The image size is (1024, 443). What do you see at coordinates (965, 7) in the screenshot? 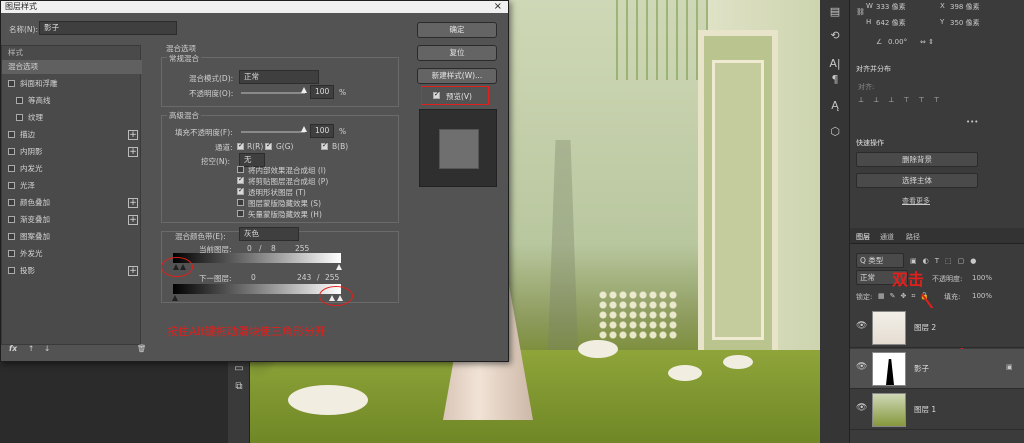
I see `x-value: 398 像素` at bounding box center [965, 7].